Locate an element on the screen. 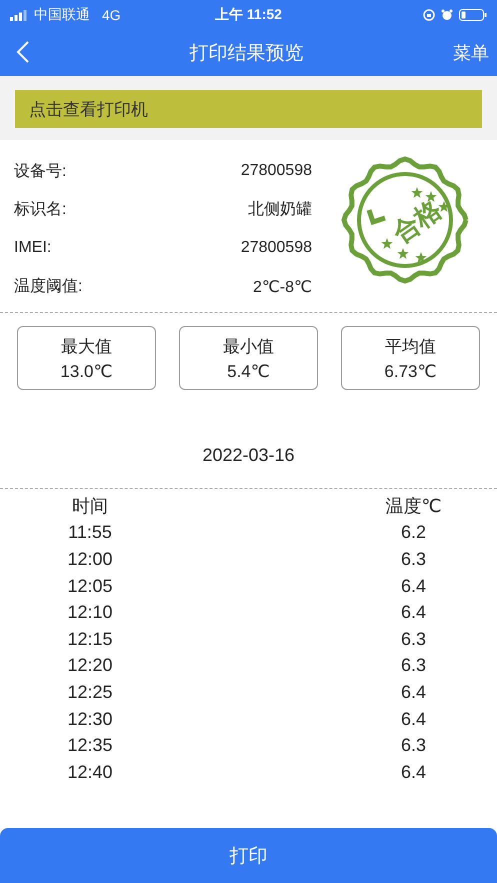 The width and height of the screenshot is (497, 883). column-header: 温度℃ is located at coordinates (413, 506).